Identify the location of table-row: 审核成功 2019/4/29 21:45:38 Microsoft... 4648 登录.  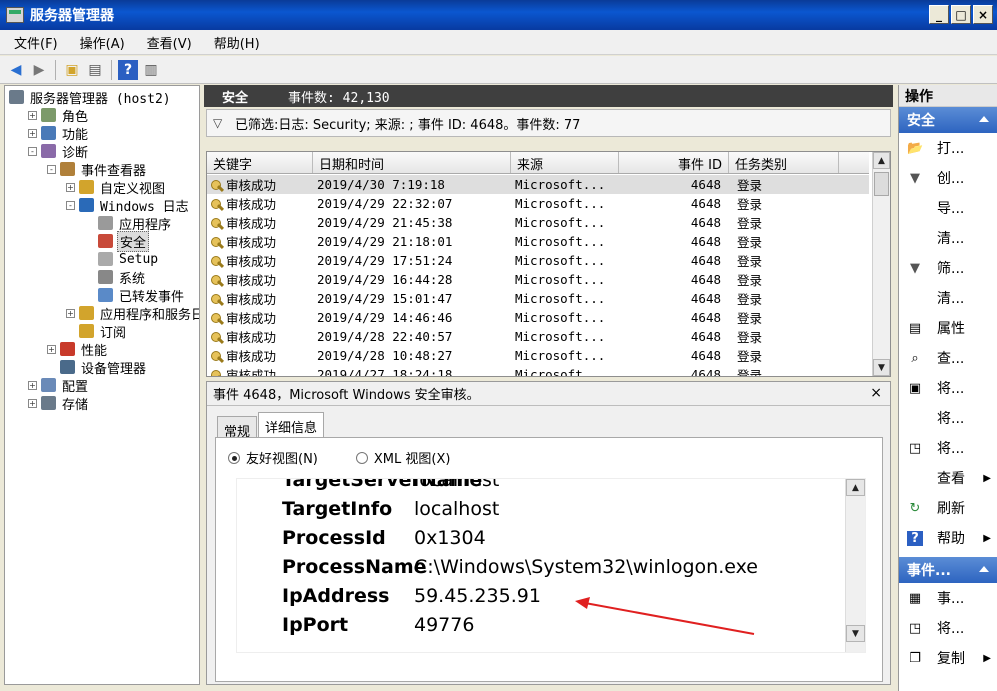
(538, 222).